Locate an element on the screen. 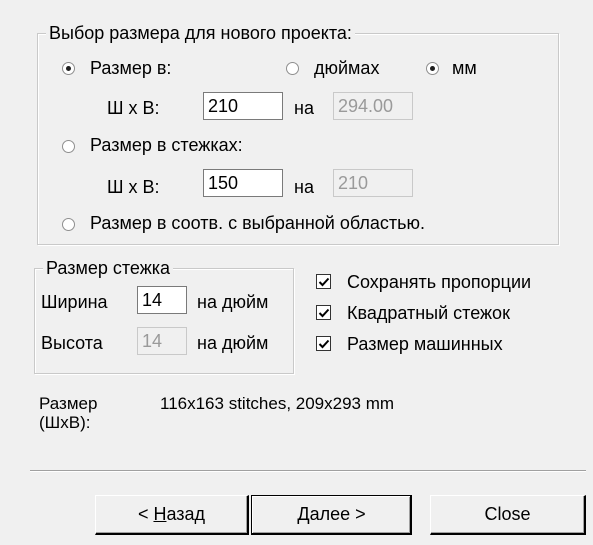  size-in-label: Размер в: is located at coordinates (130, 68).